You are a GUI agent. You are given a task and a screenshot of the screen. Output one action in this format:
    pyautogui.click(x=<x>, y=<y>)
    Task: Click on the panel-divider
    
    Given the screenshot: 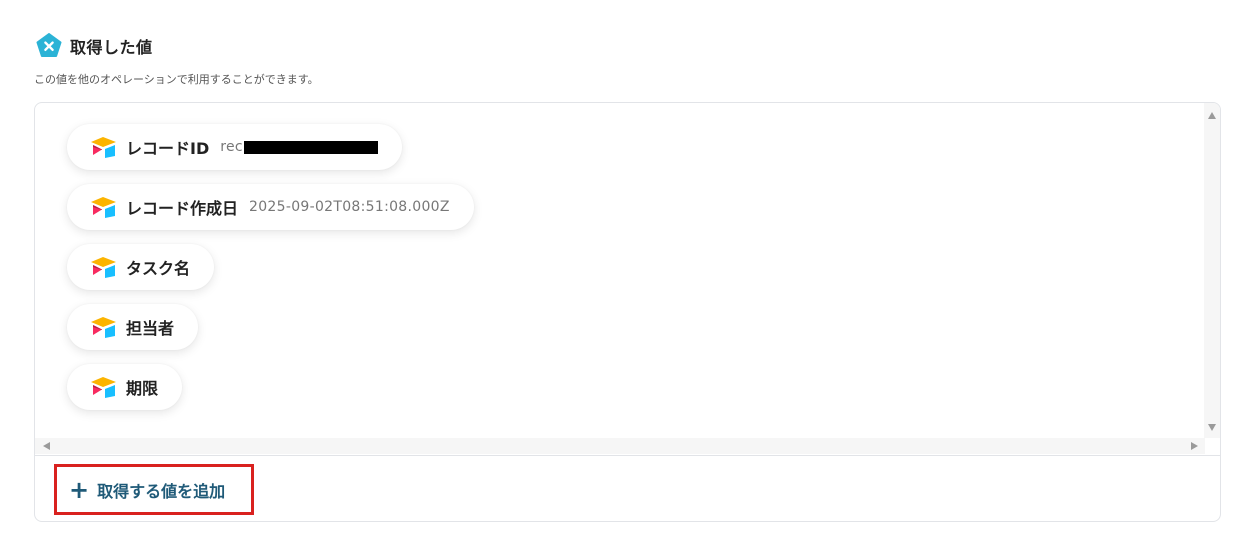 What is the action you would take?
    pyautogui.click(x=627, y=455)
    